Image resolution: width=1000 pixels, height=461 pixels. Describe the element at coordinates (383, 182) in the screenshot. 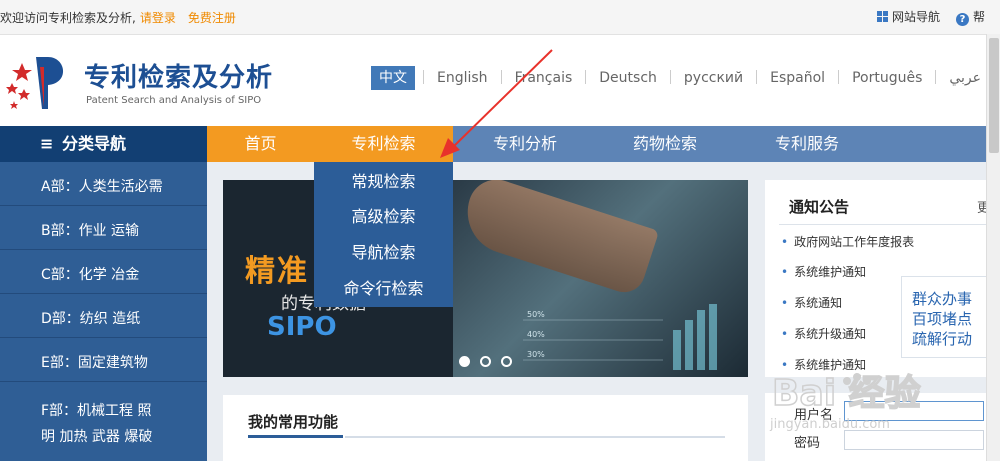

I see `dropdown-item-basic-search: 常规检索` at that location.